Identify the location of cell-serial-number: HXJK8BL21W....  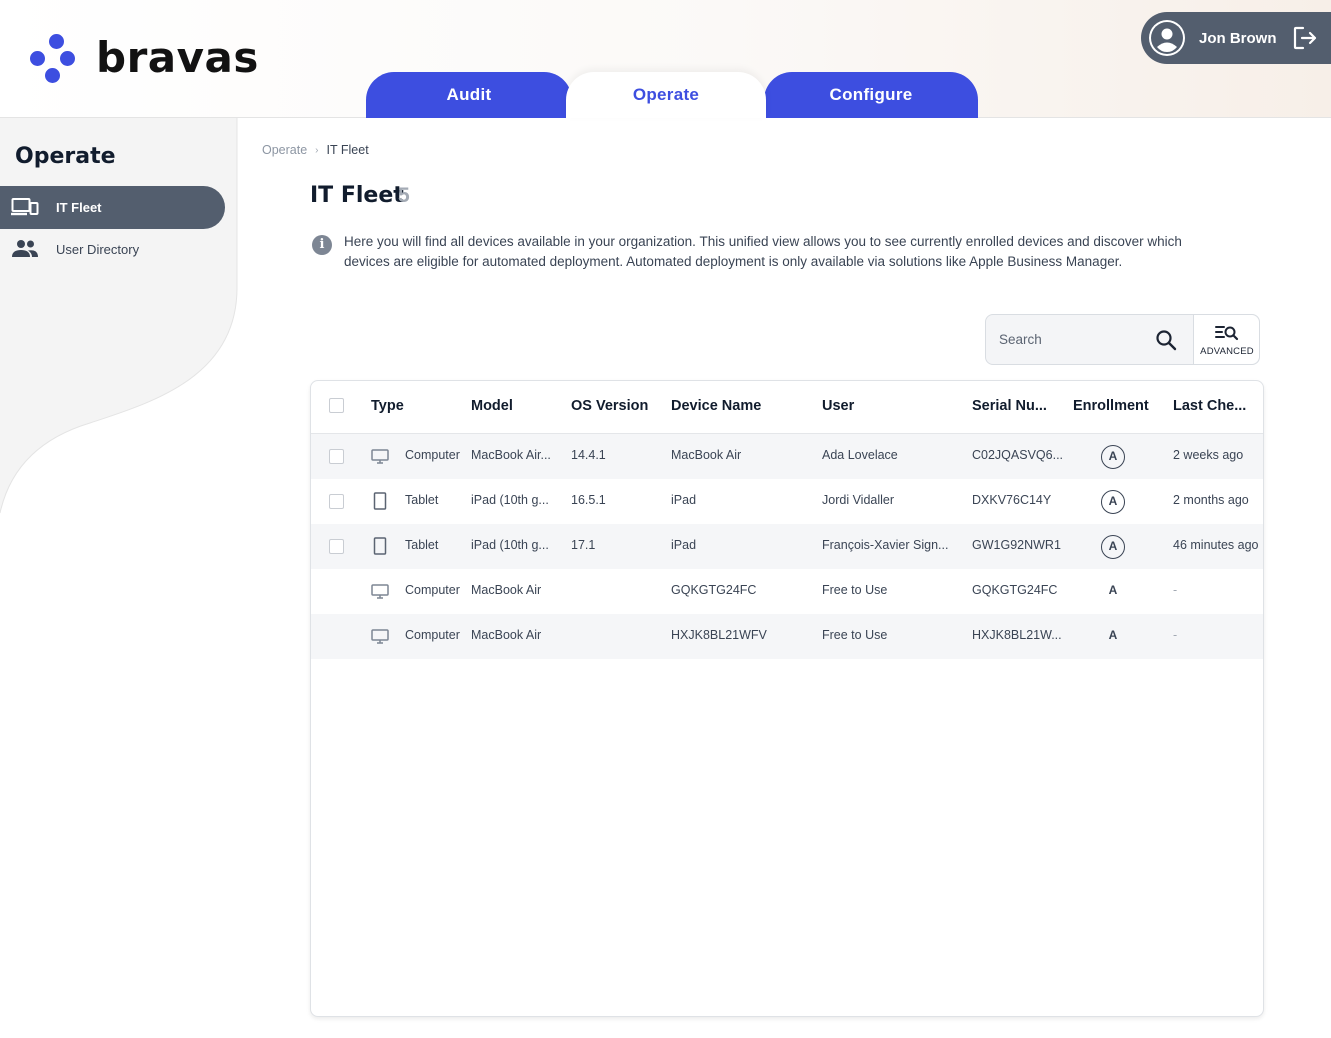
(1017, 635).